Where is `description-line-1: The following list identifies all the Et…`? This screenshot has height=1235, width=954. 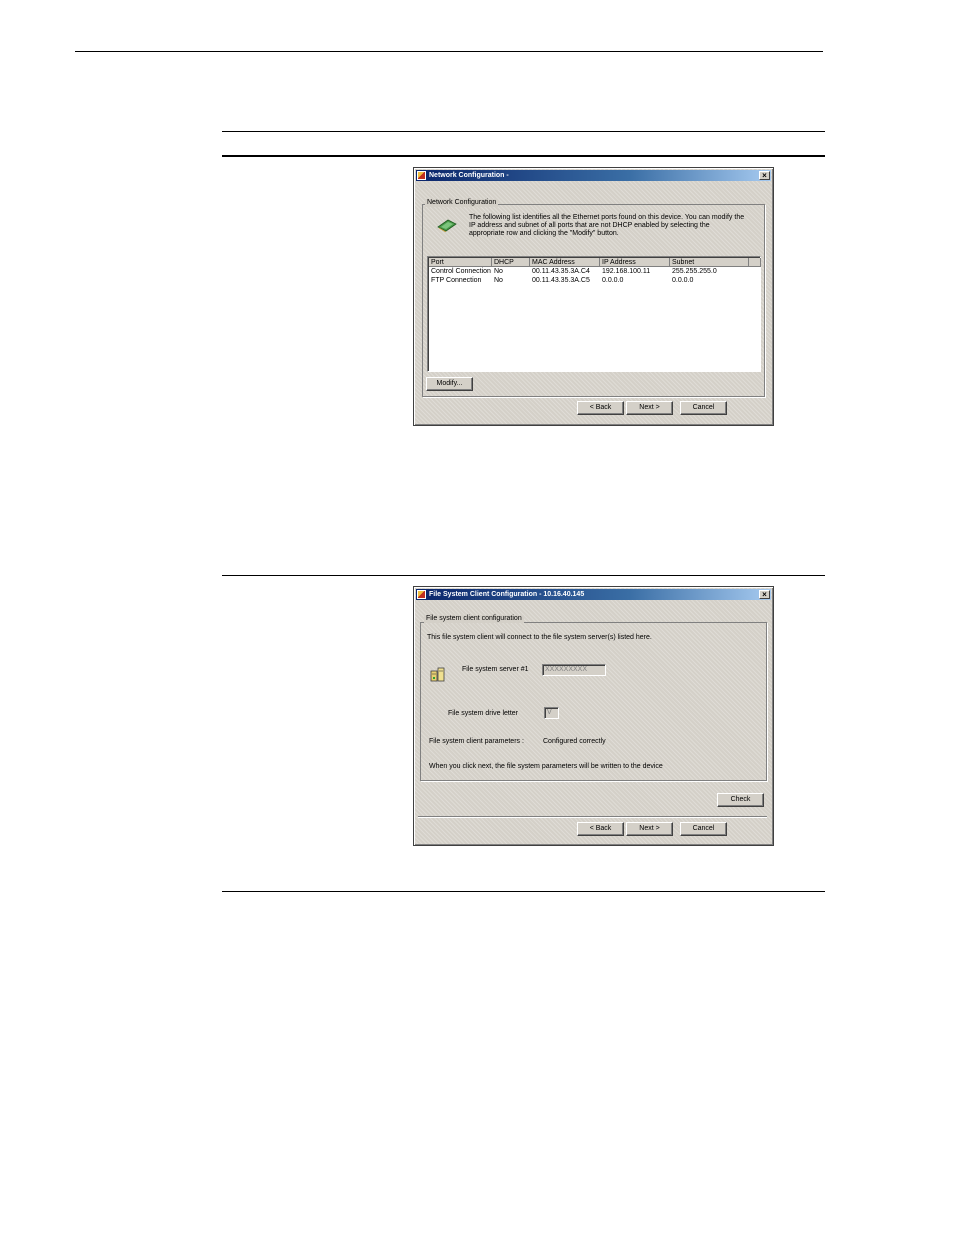 description-line-1: The following list identifies all the Et… is located at coordinates (607, 217).